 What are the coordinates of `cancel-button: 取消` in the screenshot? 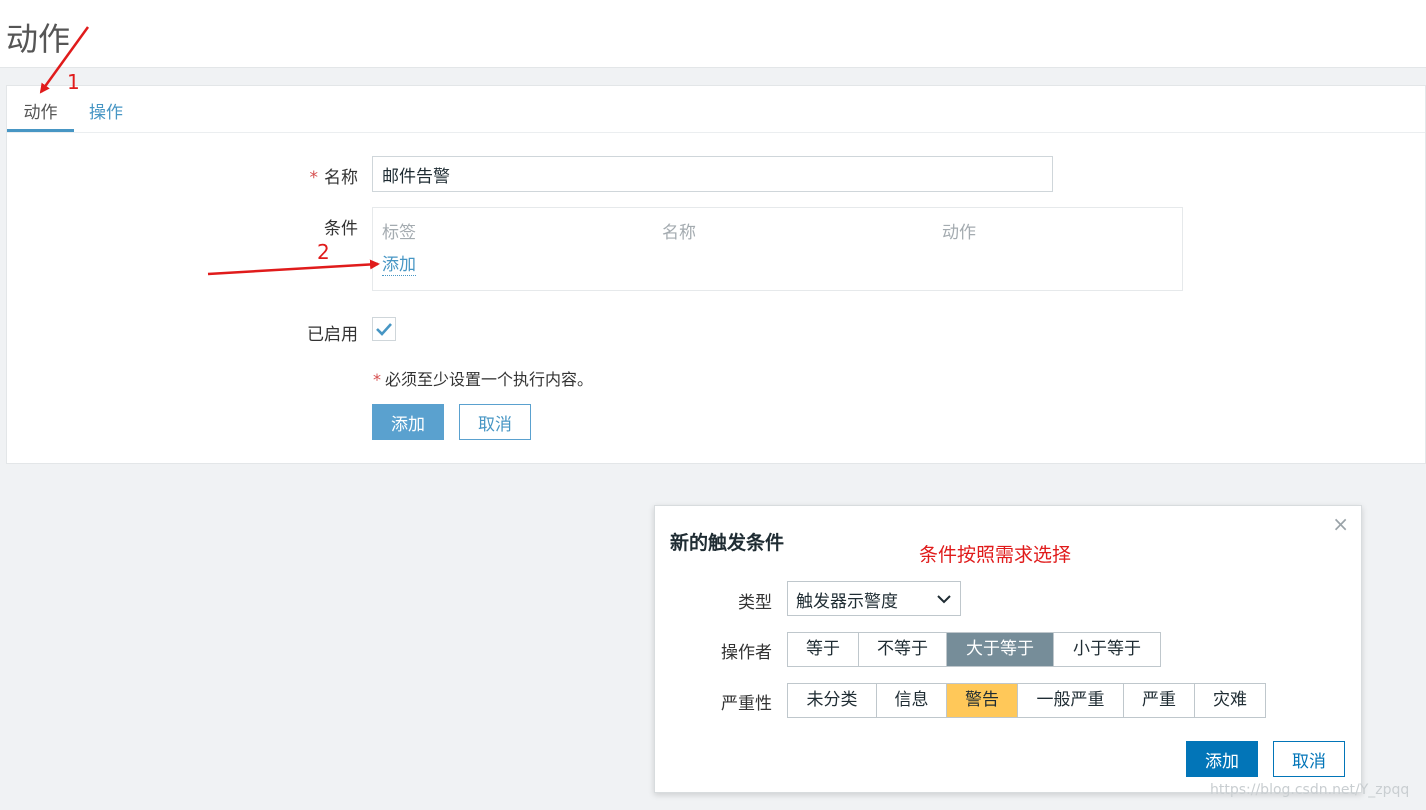 It's located at (495, 422).